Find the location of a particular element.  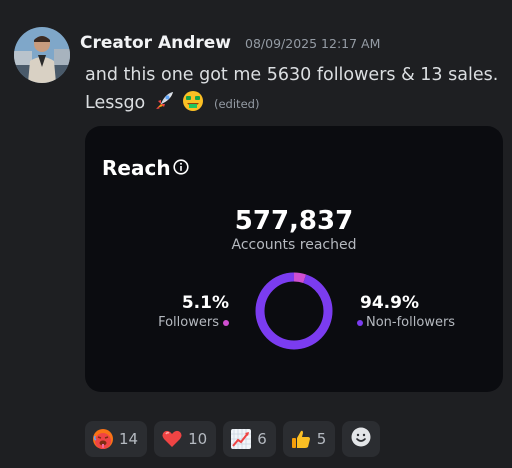

non-followers-label: Non-followers is located at coordinates (411, 322).